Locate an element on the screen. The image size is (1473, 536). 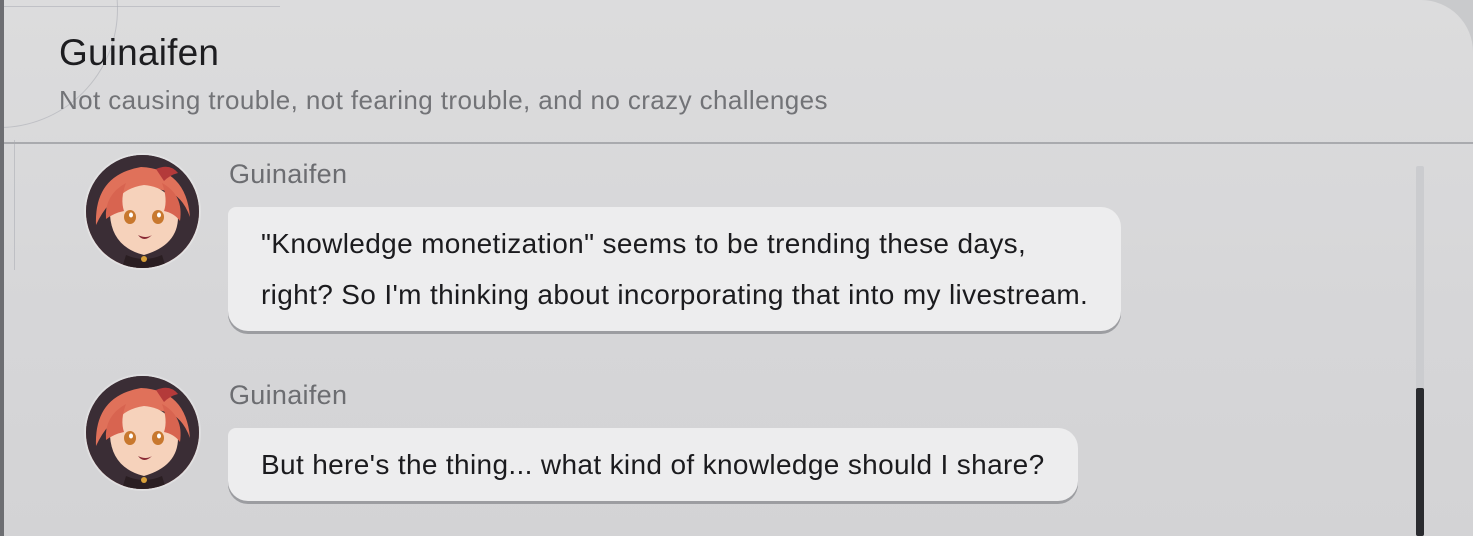
decorative-line-vertical is located at coordinates (14, 205).